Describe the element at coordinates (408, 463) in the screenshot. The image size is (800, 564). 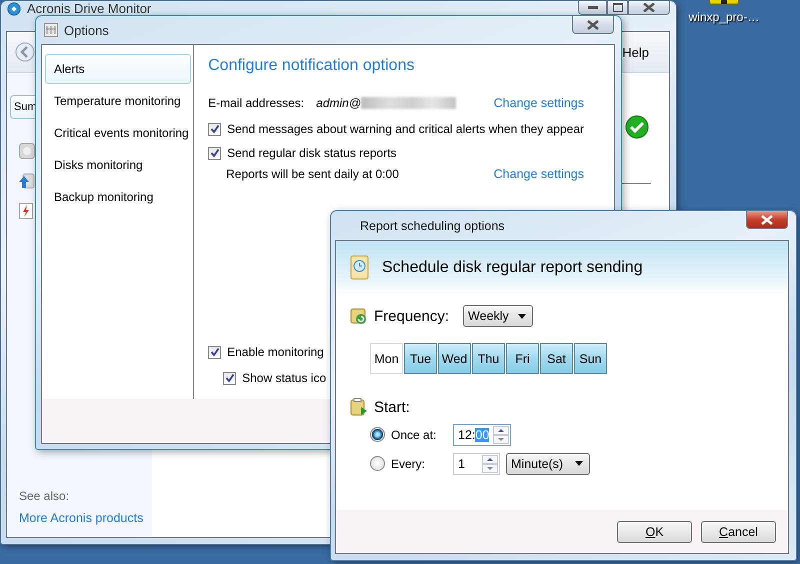
I see `radio-label: Every:` at that location.